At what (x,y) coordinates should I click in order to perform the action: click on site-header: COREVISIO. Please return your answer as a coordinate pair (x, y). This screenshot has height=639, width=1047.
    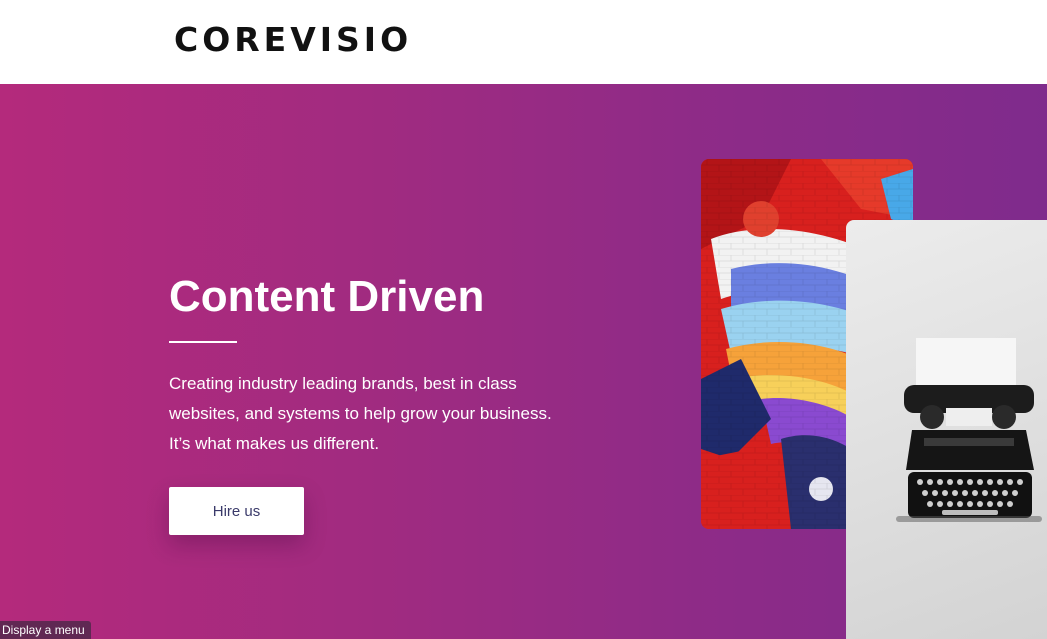
    Looking at the image, I should click on (523, 42).